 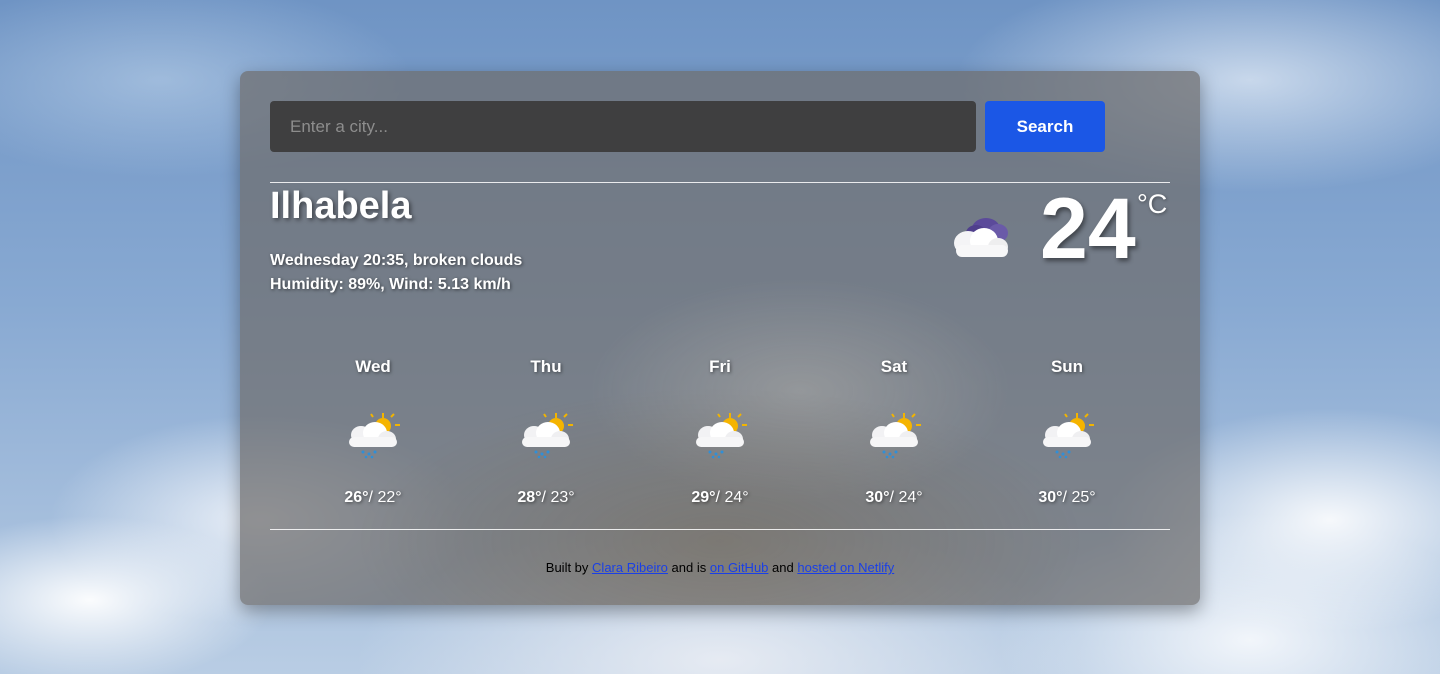 I want to click on forecast-day: Sat 30°/ 24°, so click(x=894, y=432).